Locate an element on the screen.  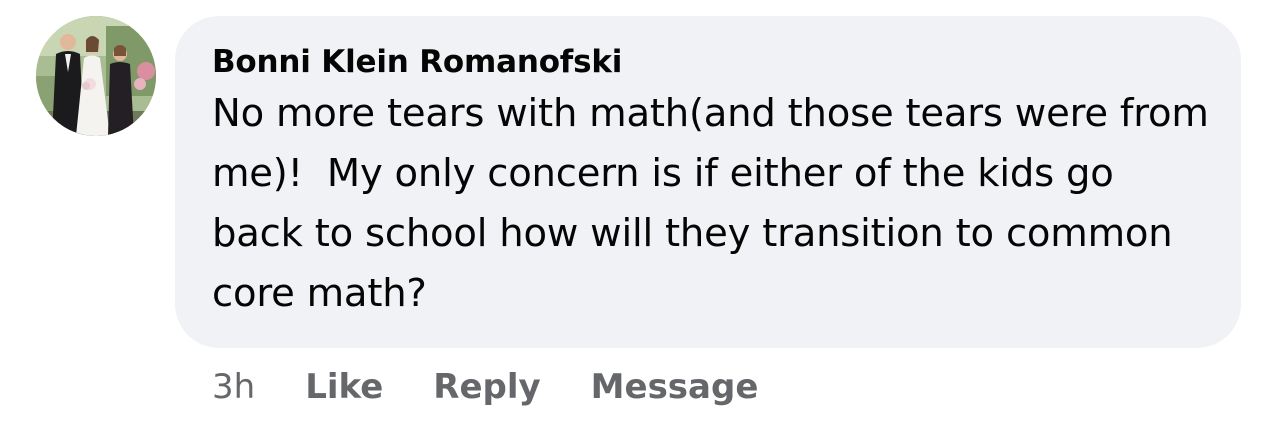
avatar is located at coordinates (96, 76).